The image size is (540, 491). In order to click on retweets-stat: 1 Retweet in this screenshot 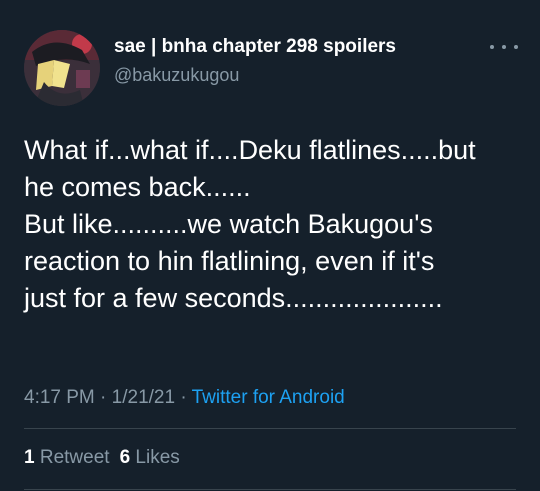, I will do `click(67, 457)`.